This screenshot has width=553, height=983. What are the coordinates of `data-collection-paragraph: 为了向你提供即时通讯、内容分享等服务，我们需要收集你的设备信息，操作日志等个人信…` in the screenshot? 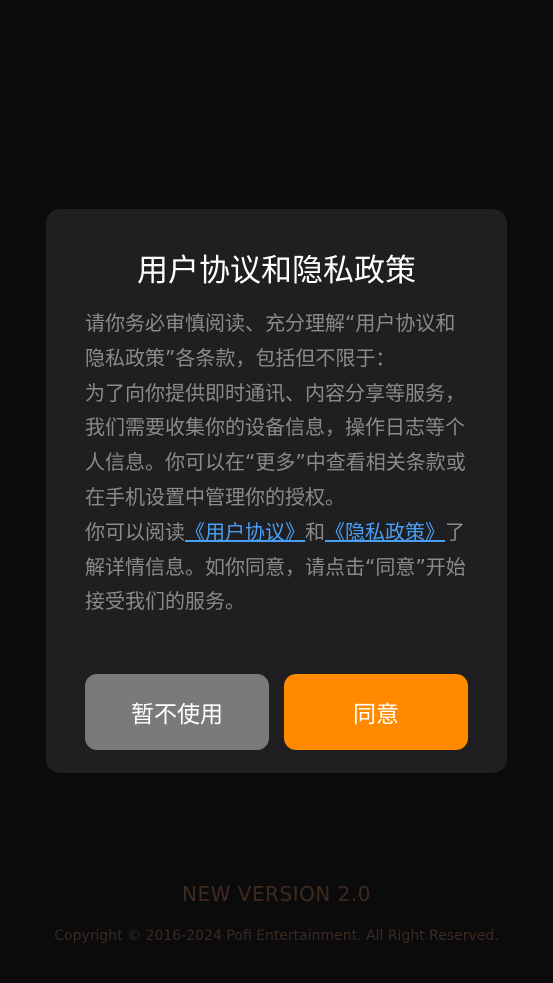 It's located at (275, 444).